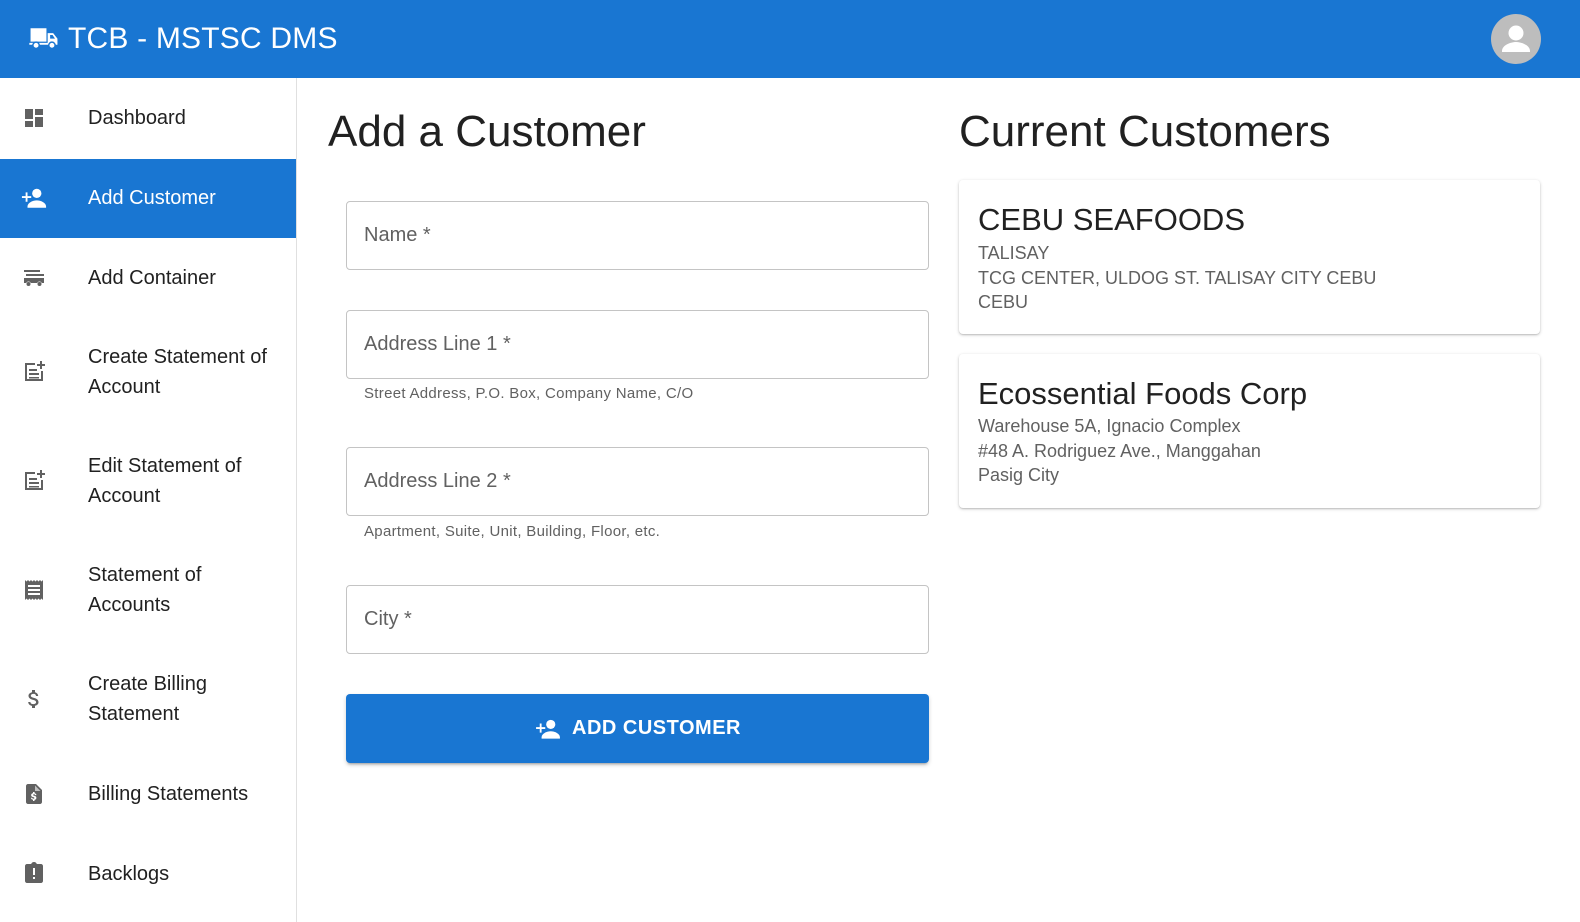 This screenshot has width=1580, height=922. Describe the element at coordinates (1177, 278) in the screenshot. I see `customer-address-line: TCG CENTER, ULDOG ST. TALISAY CITY CEBU` at that location.